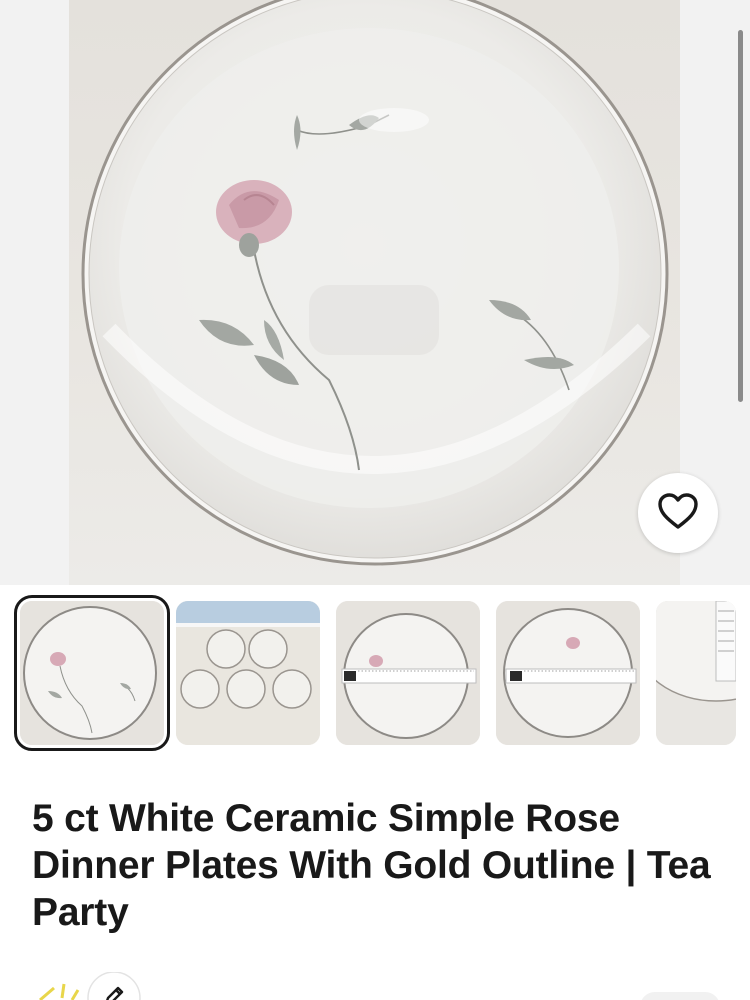 Image resolution: width=750 pixels, height=1000 pixels. What do you see at coordinates (740, 216) in the screenshot?
I see `image-scrollbar` at bounding box center [740, 216].